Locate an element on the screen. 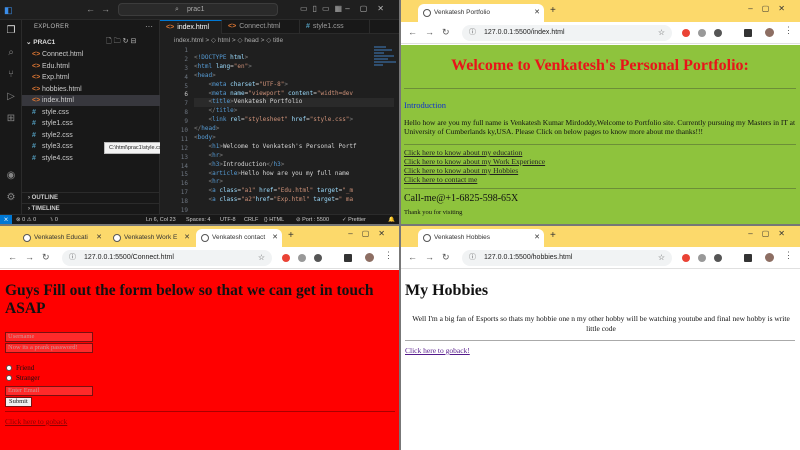 The height and width of the screenshot is (450, 800). address-bar: ⓘ 127.0.0.1:5500/index.html ☆ is located at coordinates (567, 33).